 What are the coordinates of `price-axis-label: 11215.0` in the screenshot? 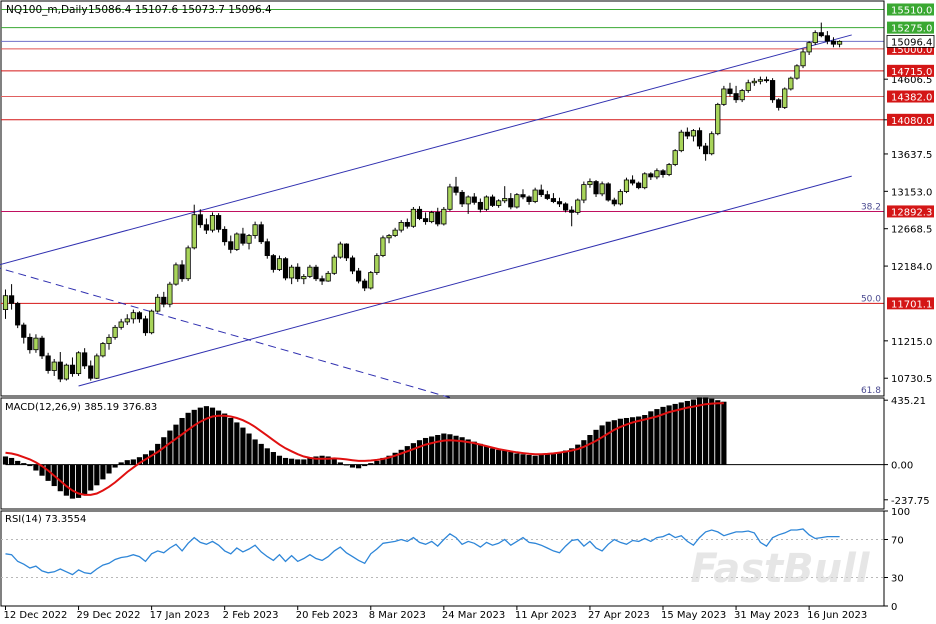 It's located at (911, 342).